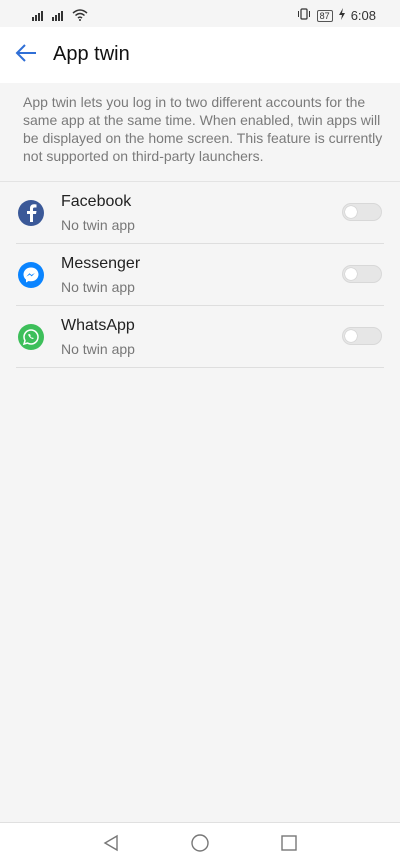 This screenshot has height=867, width=400. Describe the element at coordinates (362, 336) in the screenshot. I see `twin-toggle-whatsapp` at that location.